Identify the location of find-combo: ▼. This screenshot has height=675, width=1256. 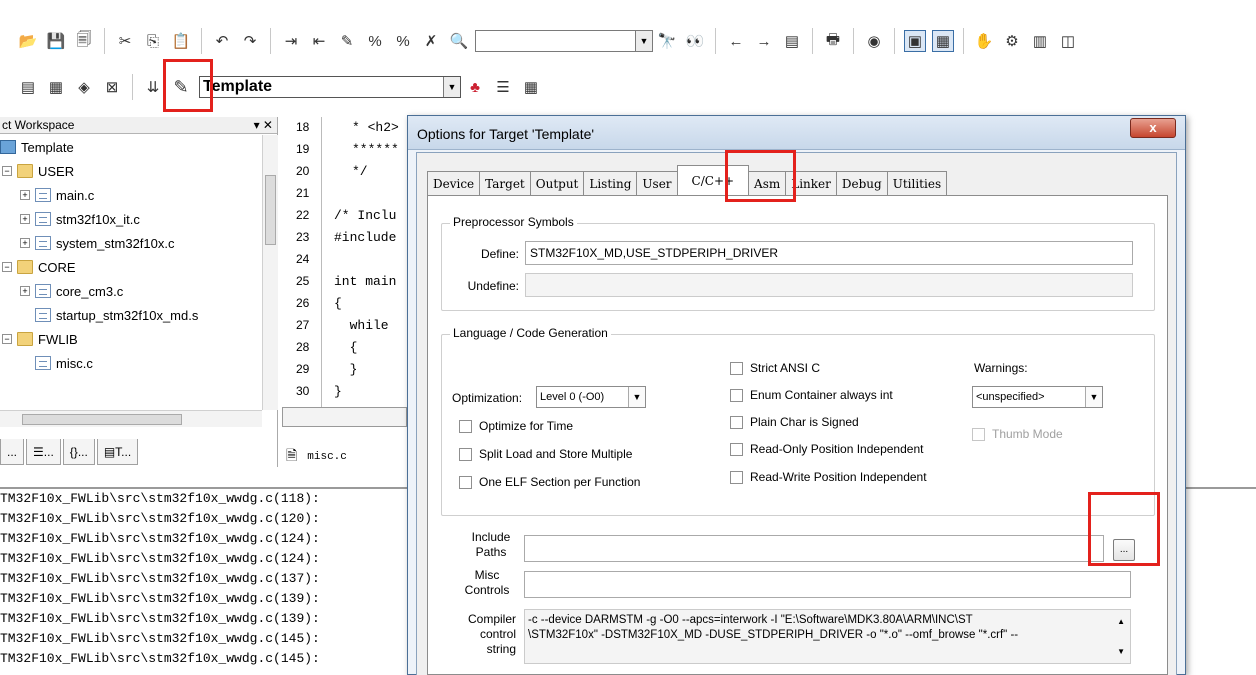
(564, 41).